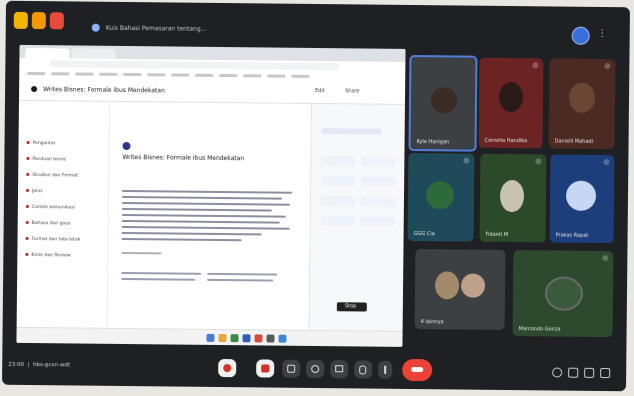  I want to click on info-icon, so click(557, 372).